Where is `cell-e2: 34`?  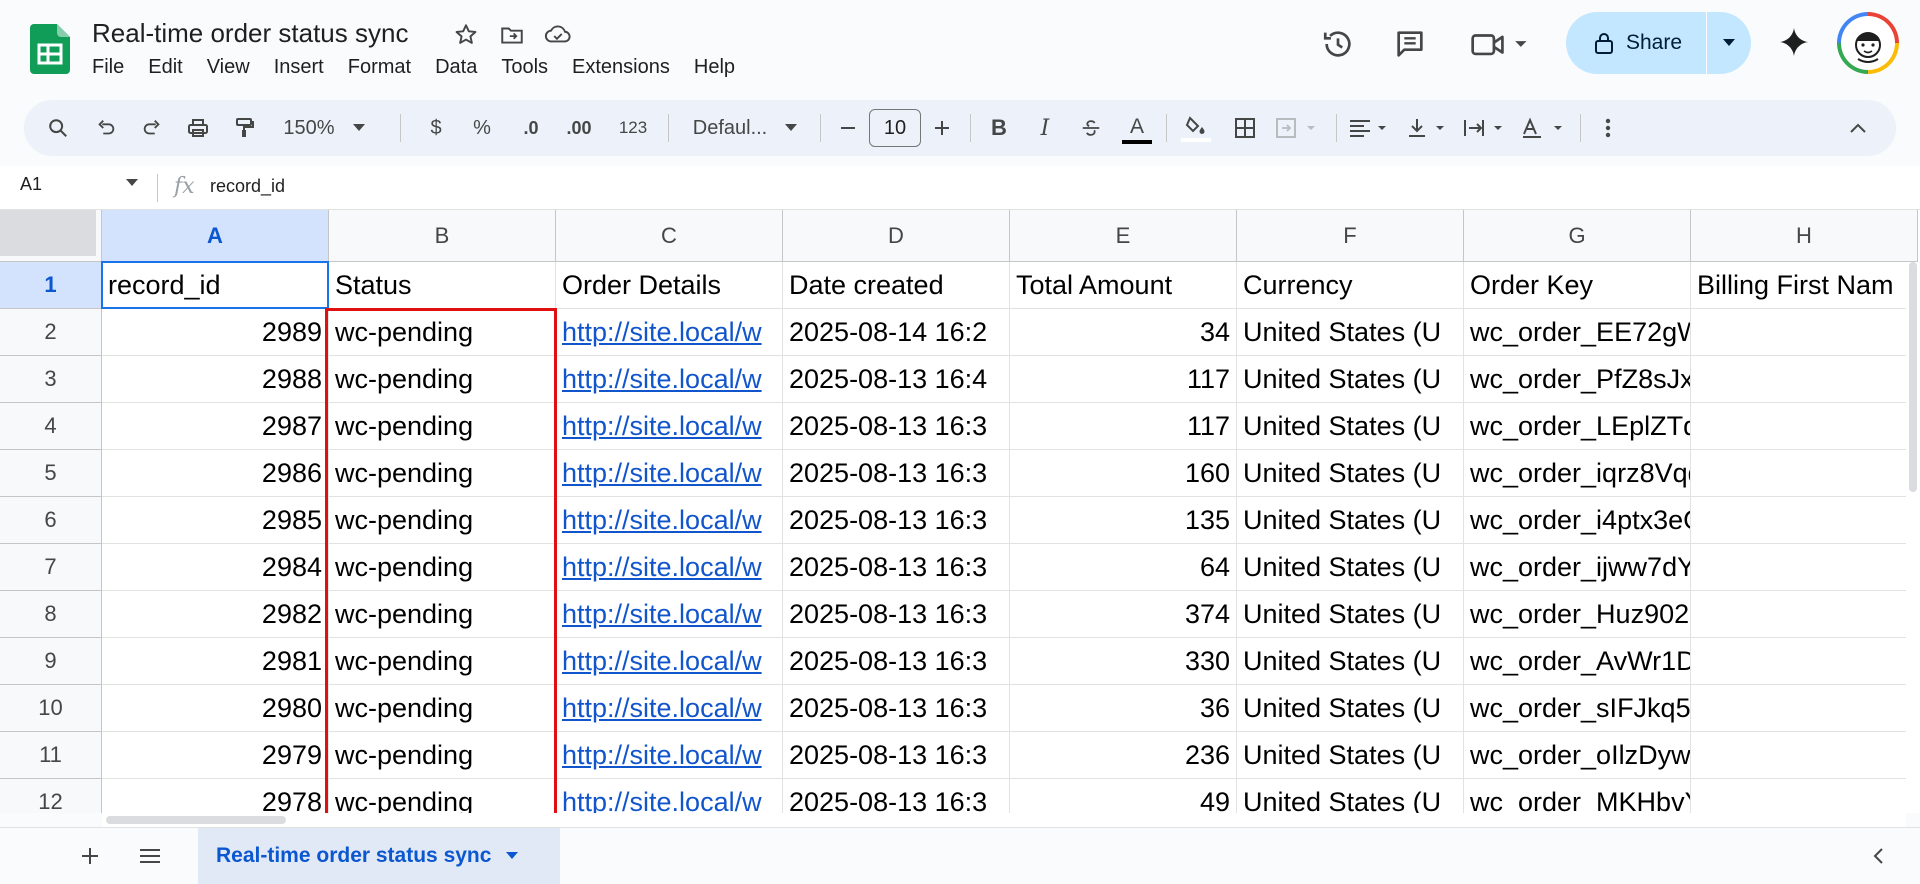
cell-e2: 34 is located at coordinates (1123, 332).